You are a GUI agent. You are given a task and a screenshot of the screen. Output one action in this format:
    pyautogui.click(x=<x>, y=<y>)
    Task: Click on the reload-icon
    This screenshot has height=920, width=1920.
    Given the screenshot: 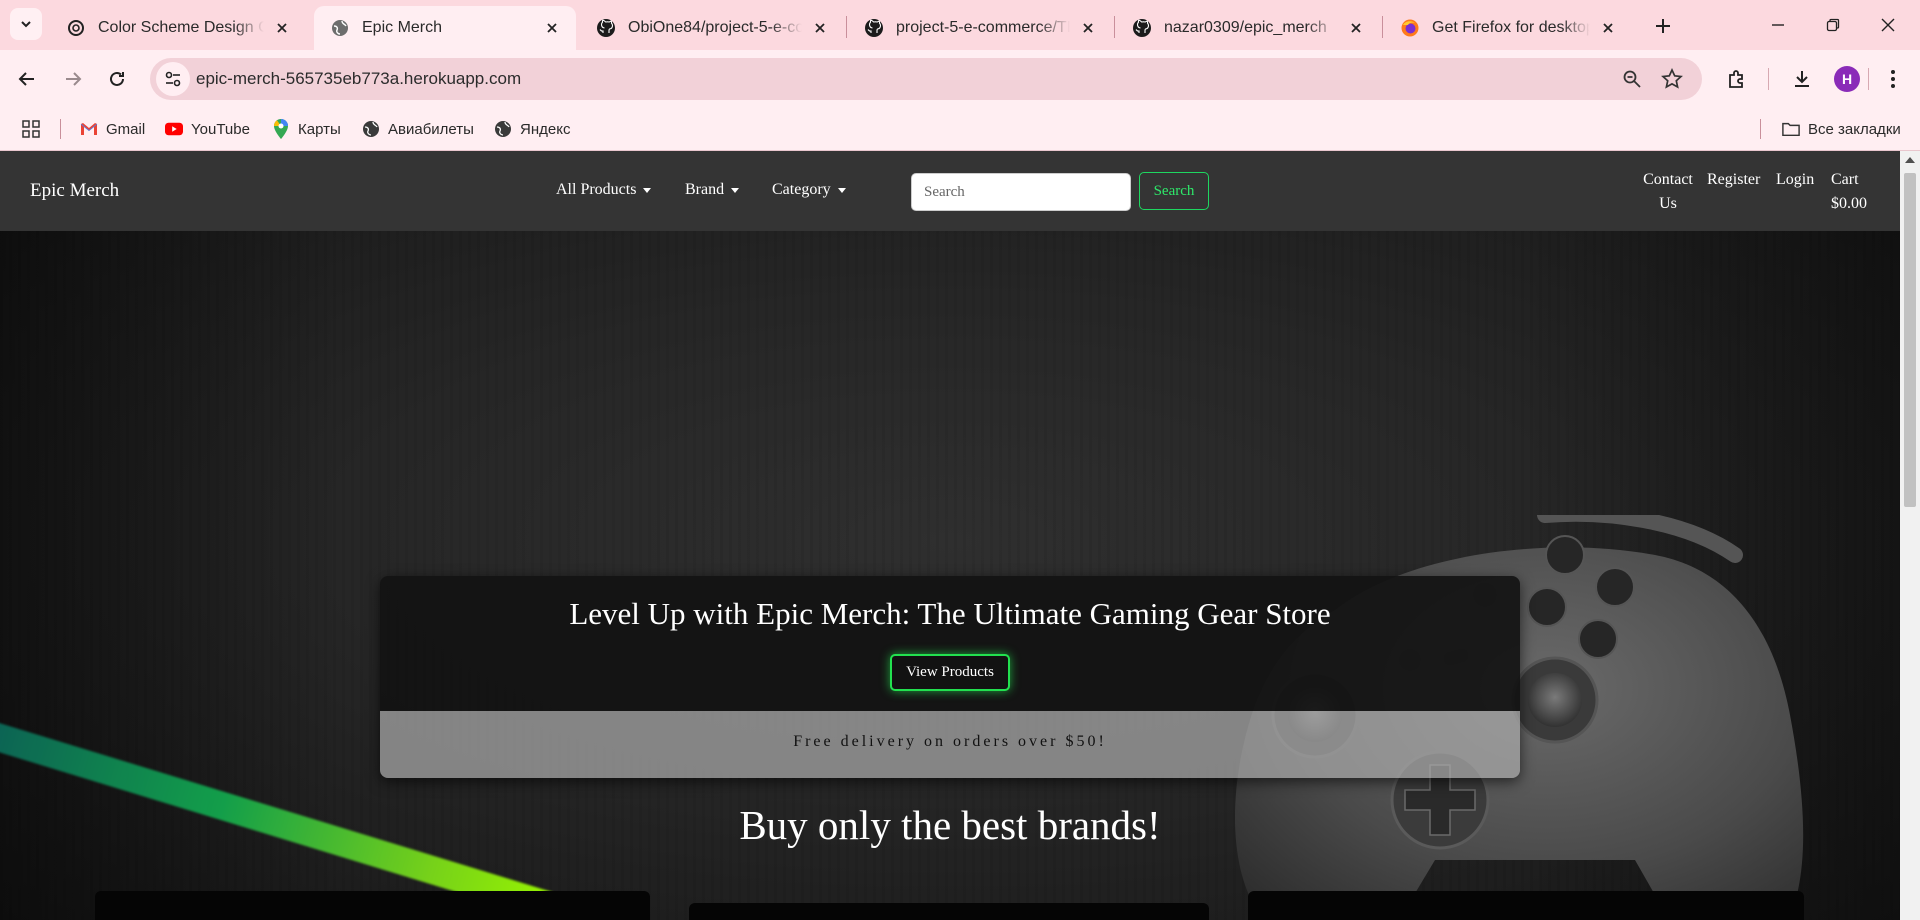 What is the action you would take?
    pyautogui.click(x=117, y=78)
    